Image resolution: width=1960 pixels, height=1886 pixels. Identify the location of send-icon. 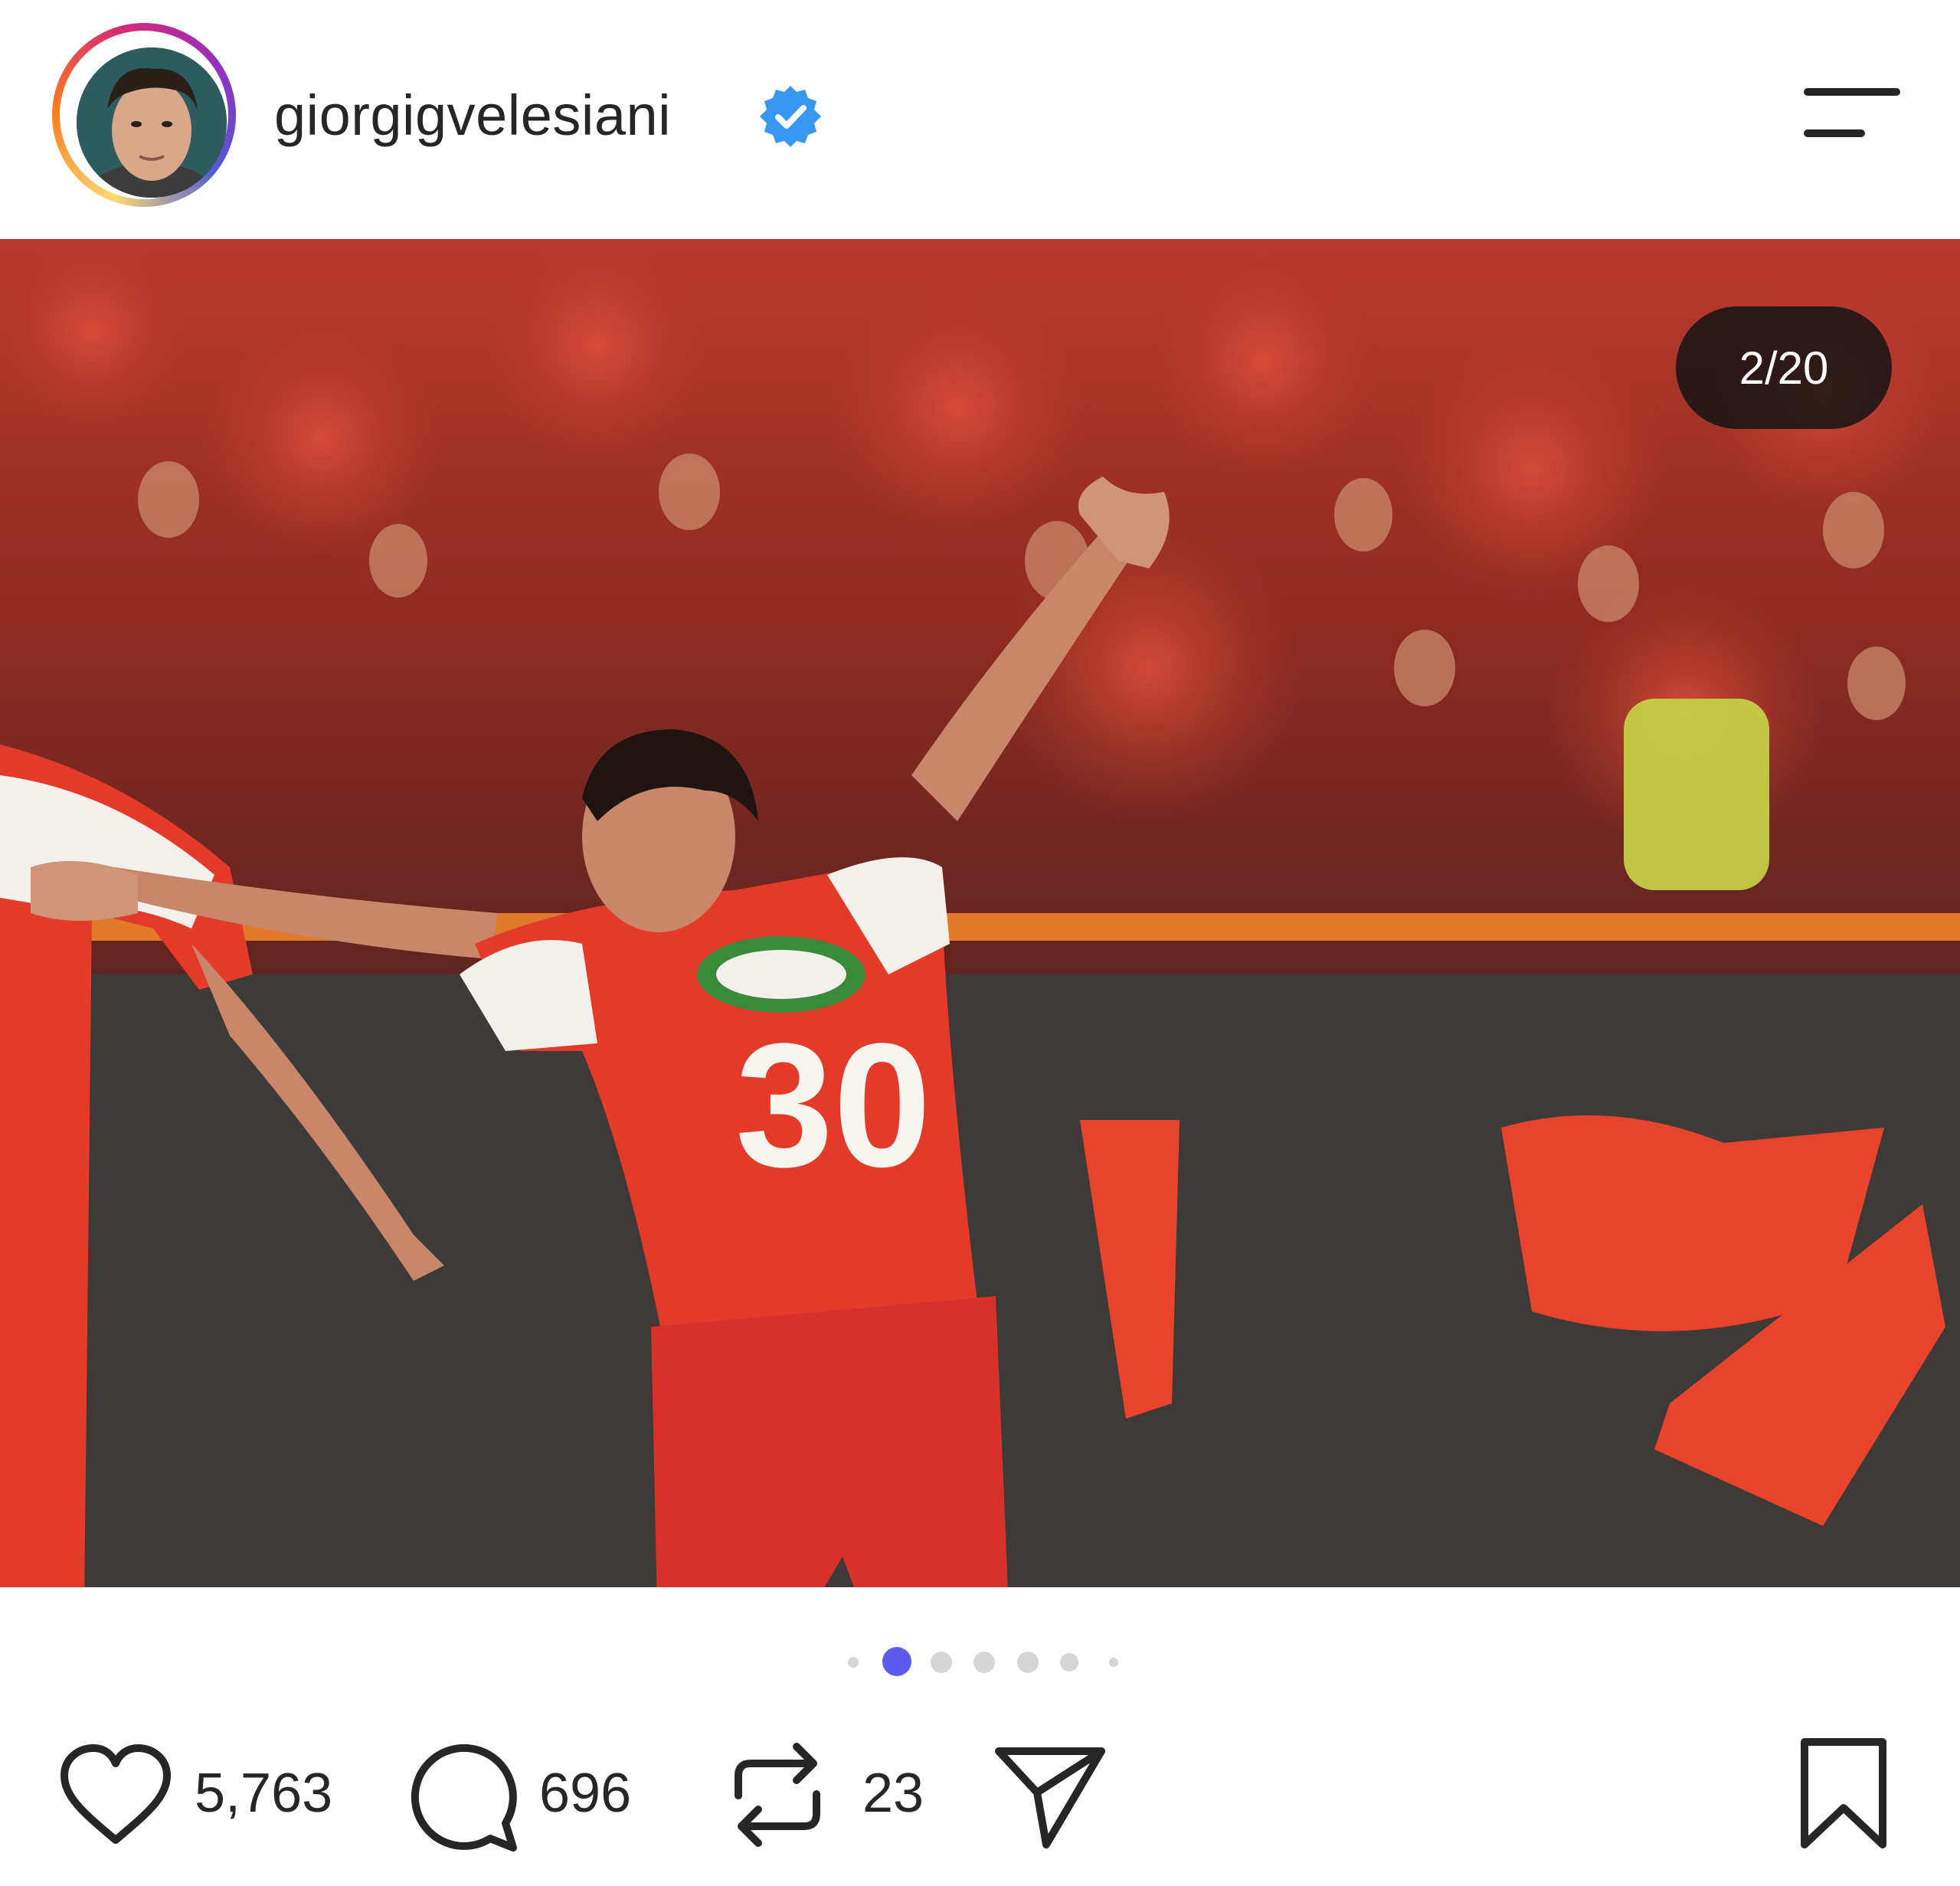
(1050, 1798).